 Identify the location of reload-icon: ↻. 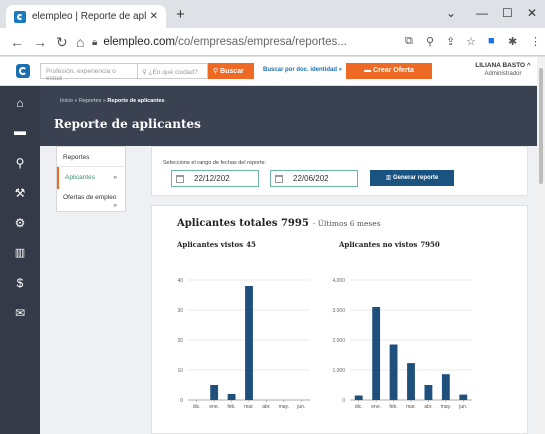
(62, 42).